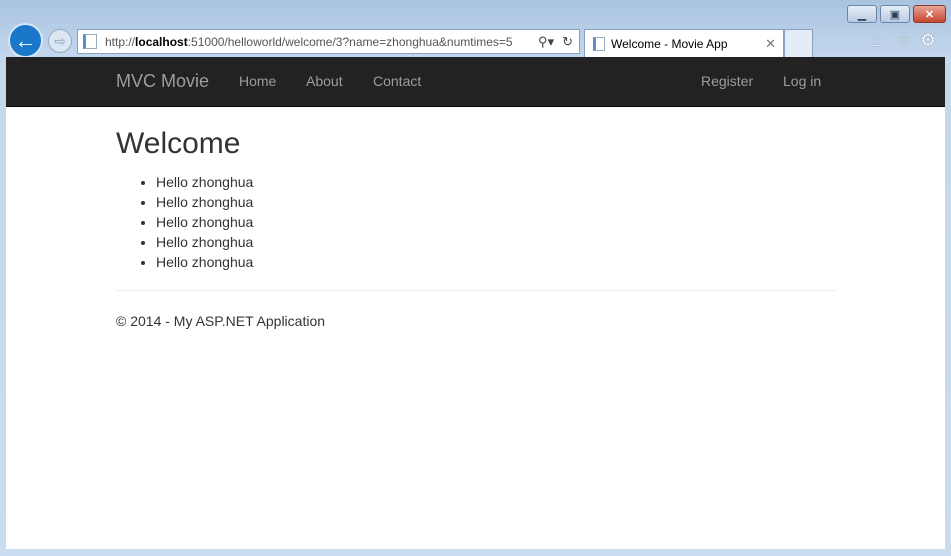  What do you see at coordinates (904, 40) in the screenshot?
I see `favorites-star-icon: ☆` at bounding box center [904, 40].